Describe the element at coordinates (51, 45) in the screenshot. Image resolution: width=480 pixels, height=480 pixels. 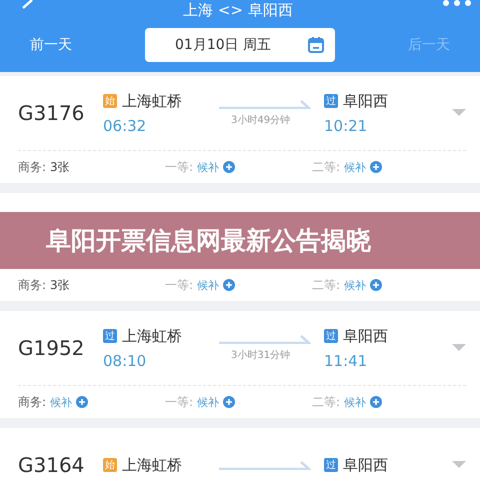
I see `previous-day-button: 前一天` at that location.